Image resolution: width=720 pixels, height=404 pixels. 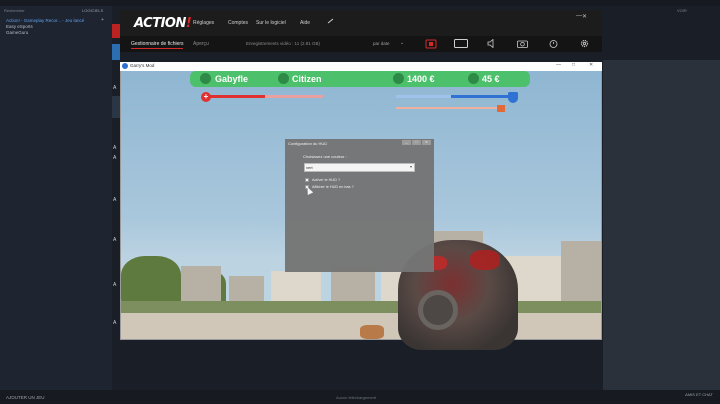 I want to click on nav-about: Sur le logiciel, so click(x=271, y=23).